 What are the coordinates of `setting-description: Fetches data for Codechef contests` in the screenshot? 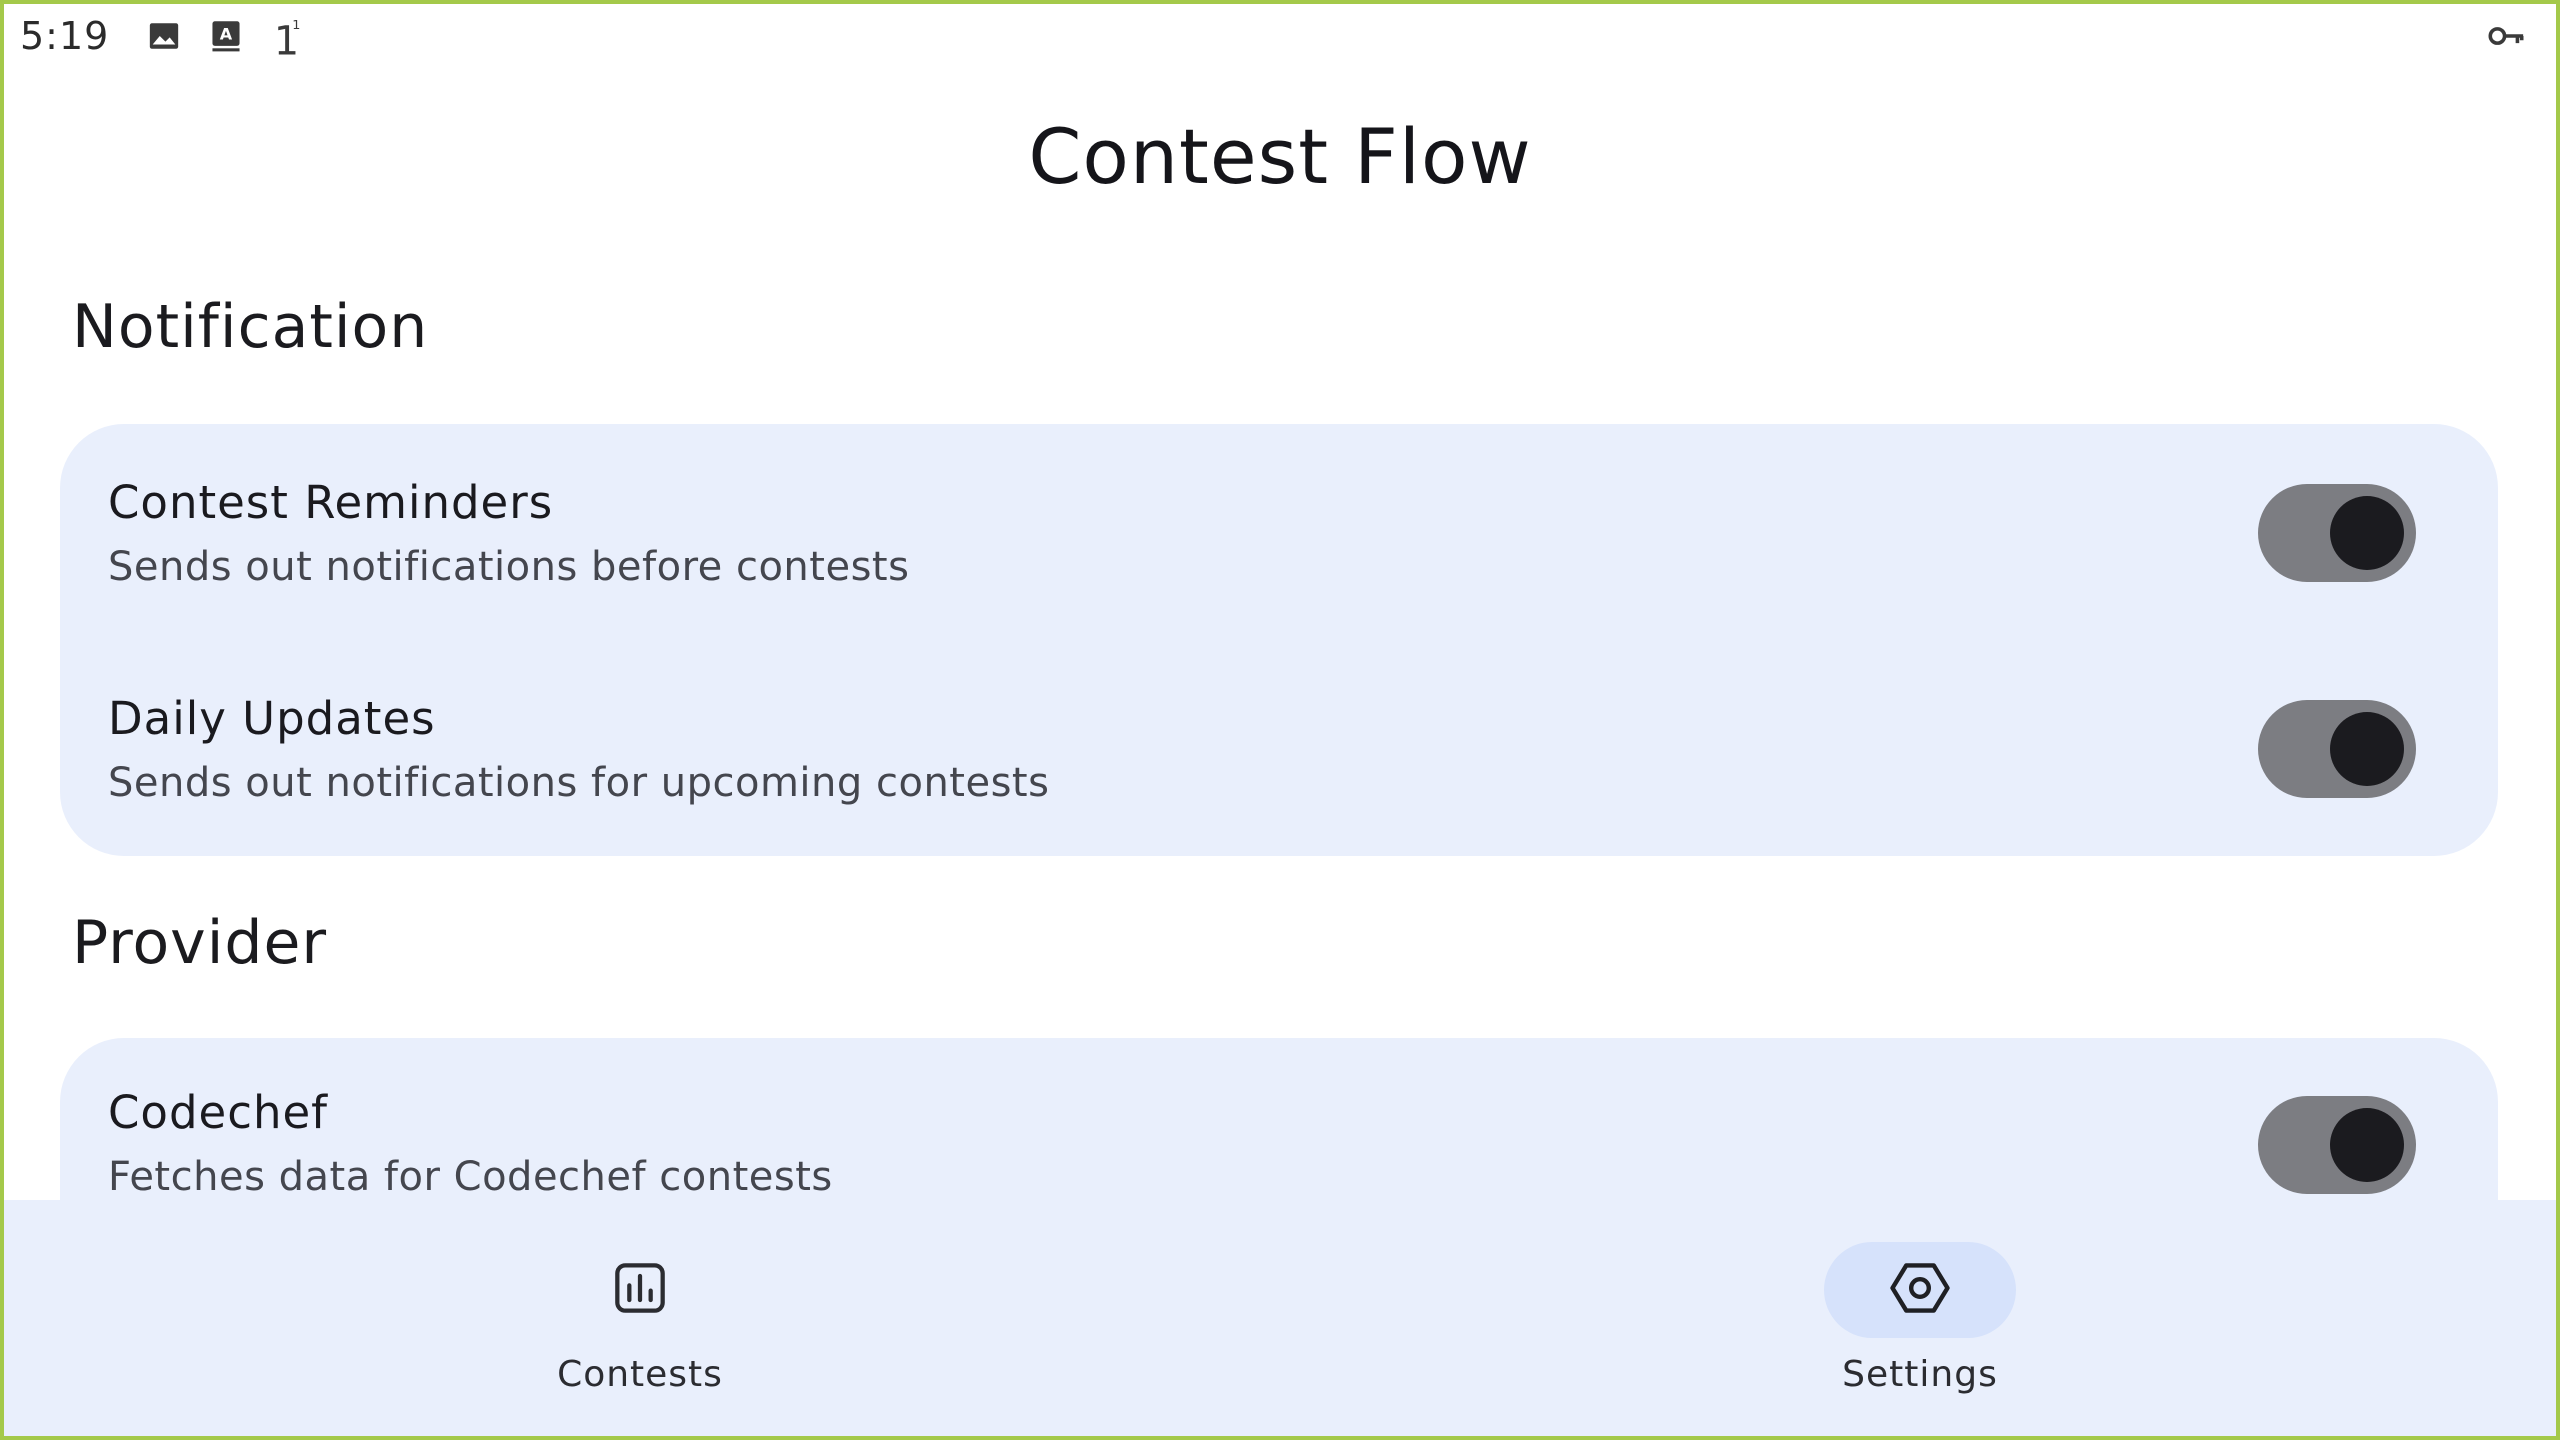 It's located at (470, 1177).